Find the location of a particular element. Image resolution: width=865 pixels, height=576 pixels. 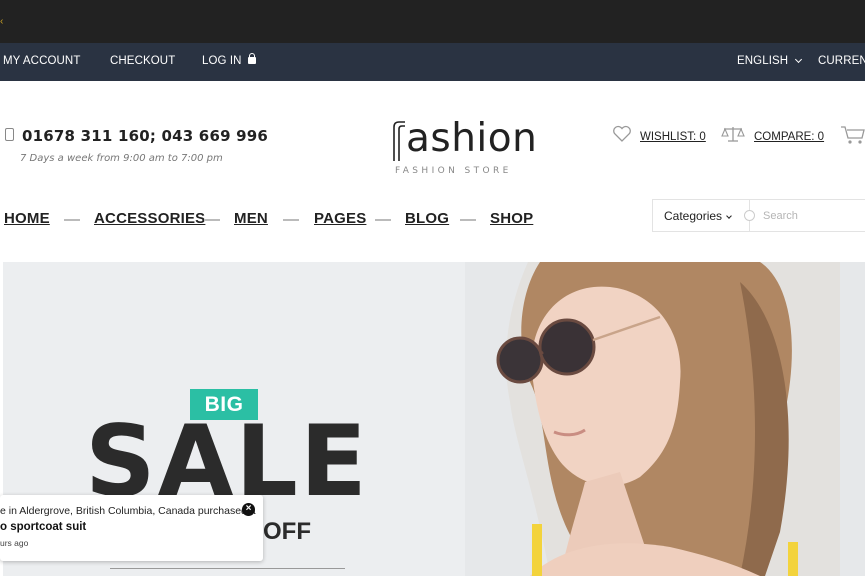

hero-off-label: OFF is located at coordinates (287, 531).